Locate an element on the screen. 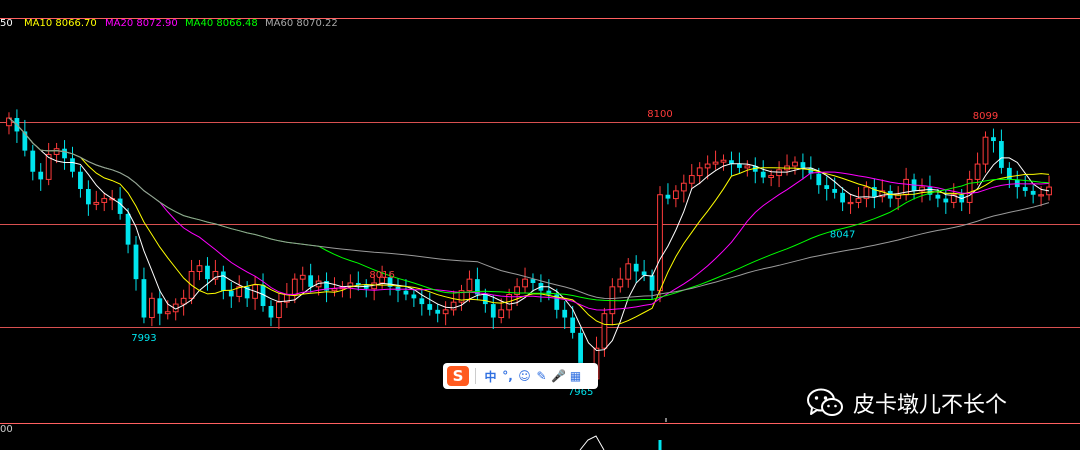 The image size is (1080, 450). watermark-text: 皮卡墩儿不长个 is located at coordinates (930, 405).